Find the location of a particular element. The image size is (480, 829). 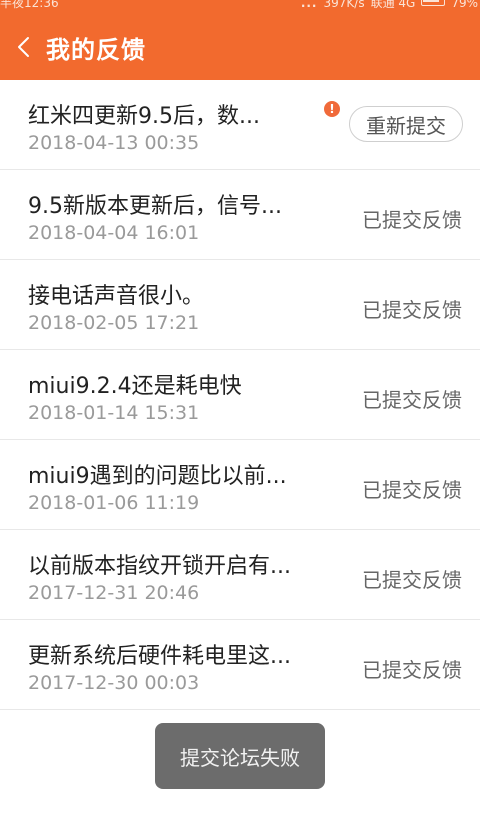

feedback-date: 2018-04-04 16:01 is located at coordinates (114, 233).